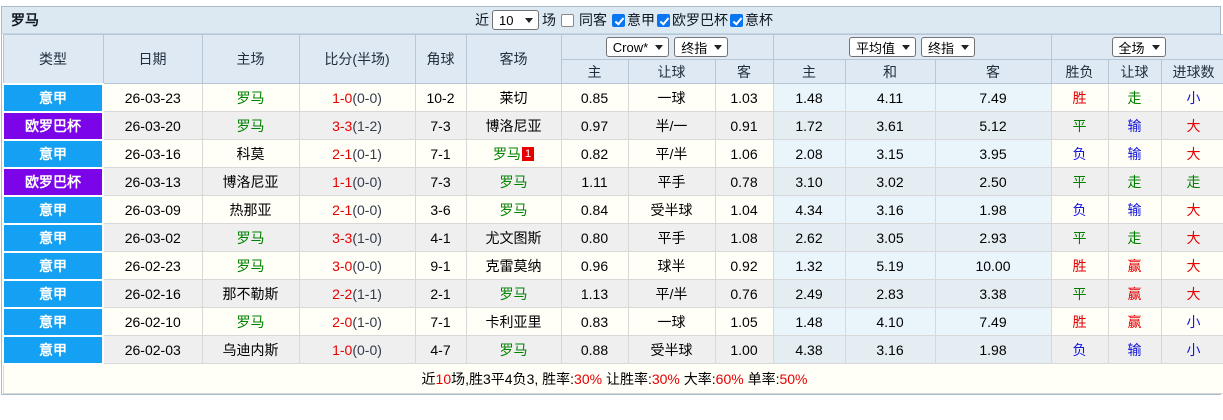 The height and width of the screenshot is (420, 1223). Describe the element at coordinates (671, 349) in the screenshot. I see `handicap-line: 受半球` at that location.